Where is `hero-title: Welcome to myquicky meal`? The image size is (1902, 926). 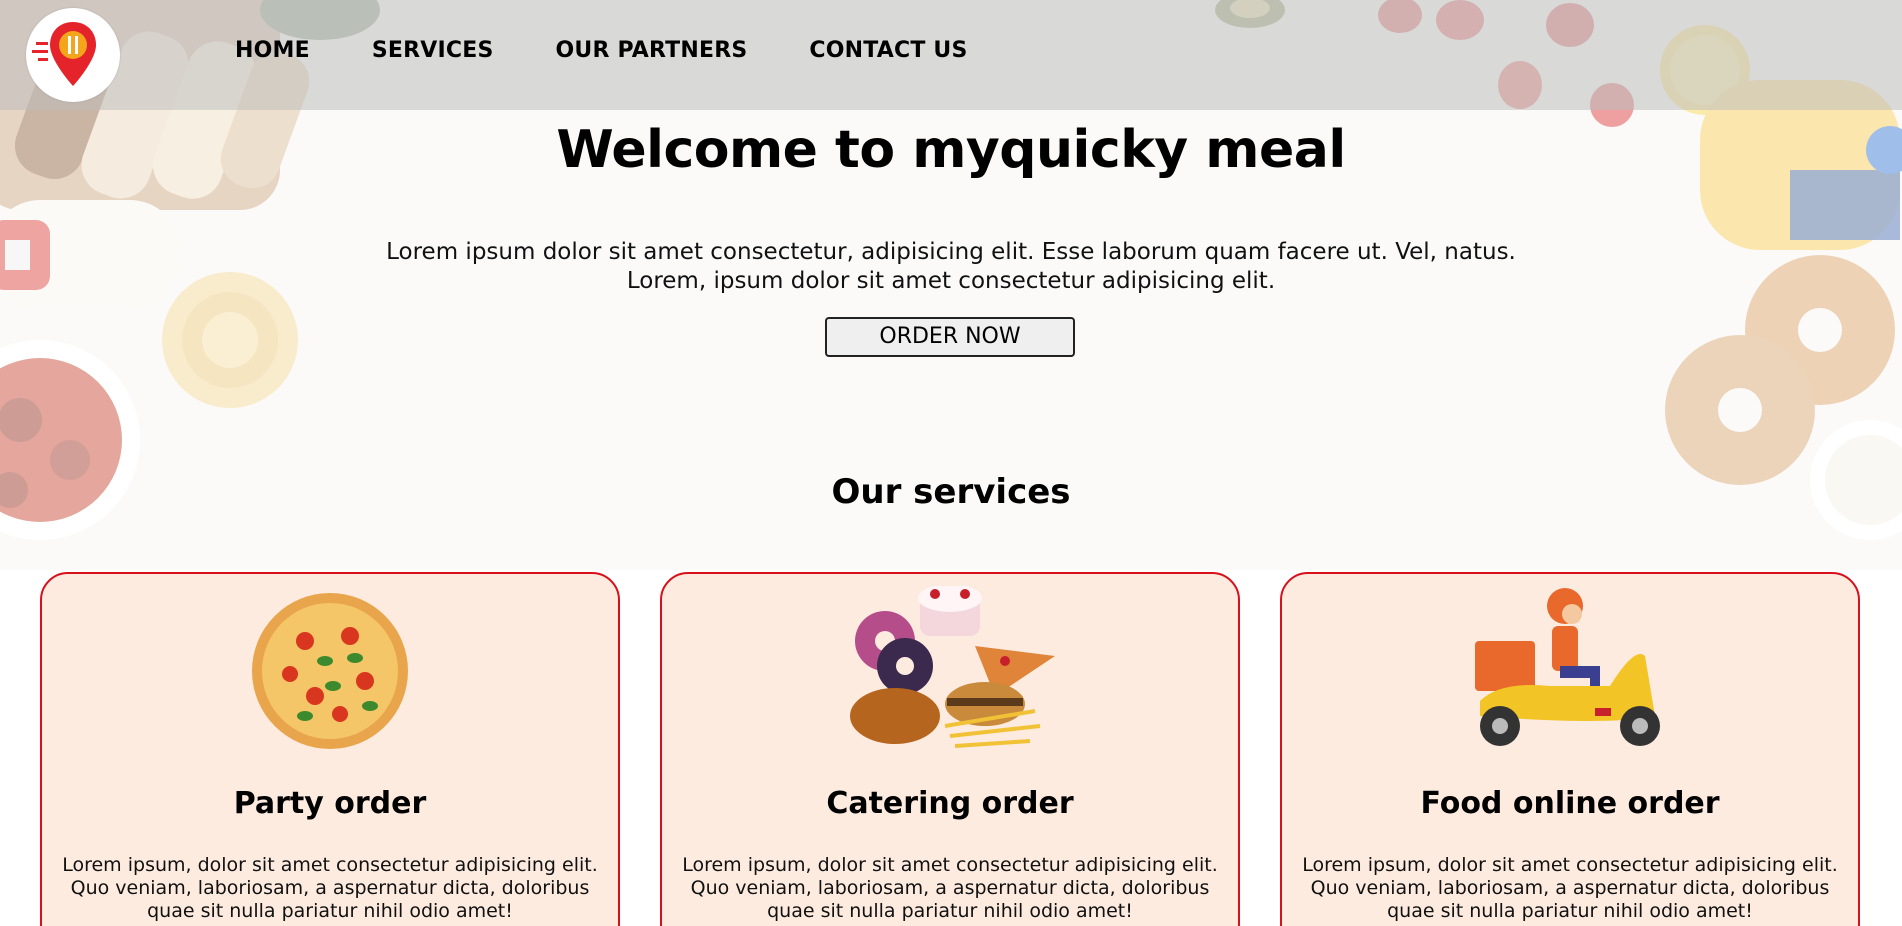 hero-title: Welcome to myquicky meal is located at coordinates (951, 150).